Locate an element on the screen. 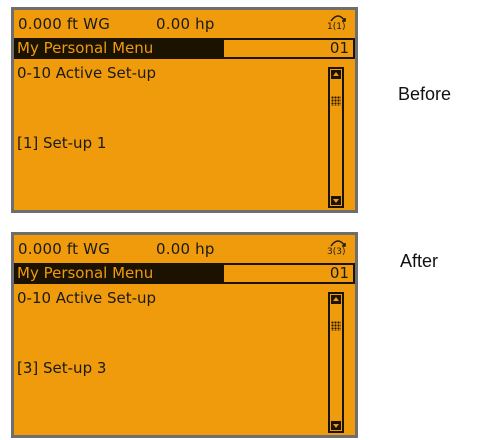  setup-icon: 1(1) is located at coordinates (338, 24).